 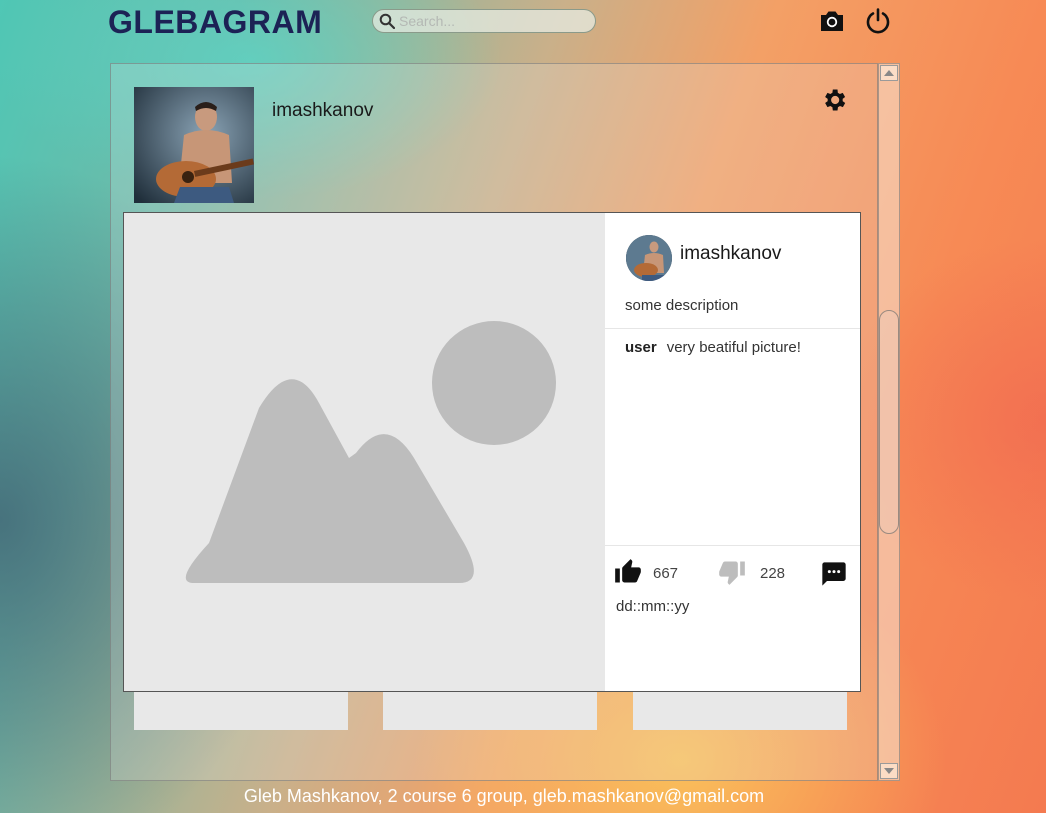 What do you see at coordinates (387, 21) in the screenshot?
I see `search-icon` at bounding box center [387, 21].